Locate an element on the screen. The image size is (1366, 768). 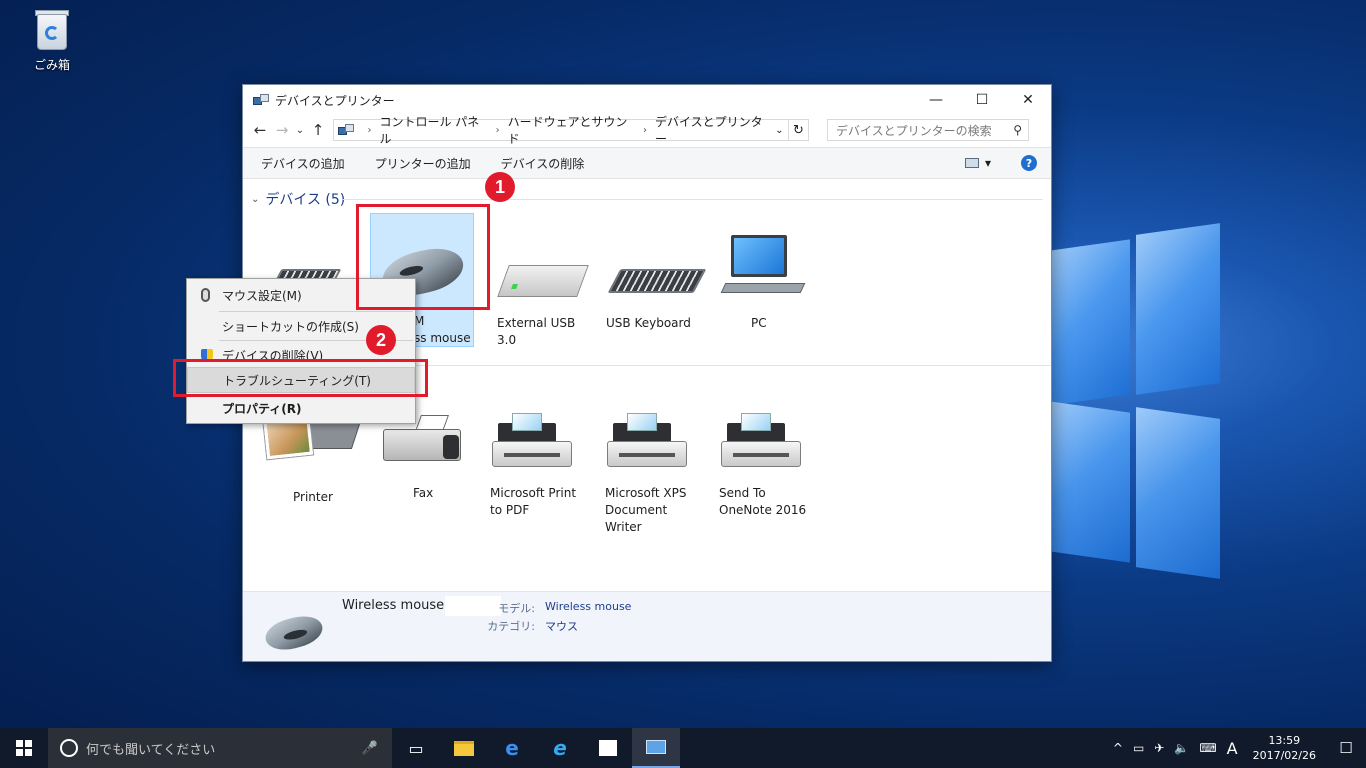
internet-explorer-button: e is located at coordinates (560, 748).